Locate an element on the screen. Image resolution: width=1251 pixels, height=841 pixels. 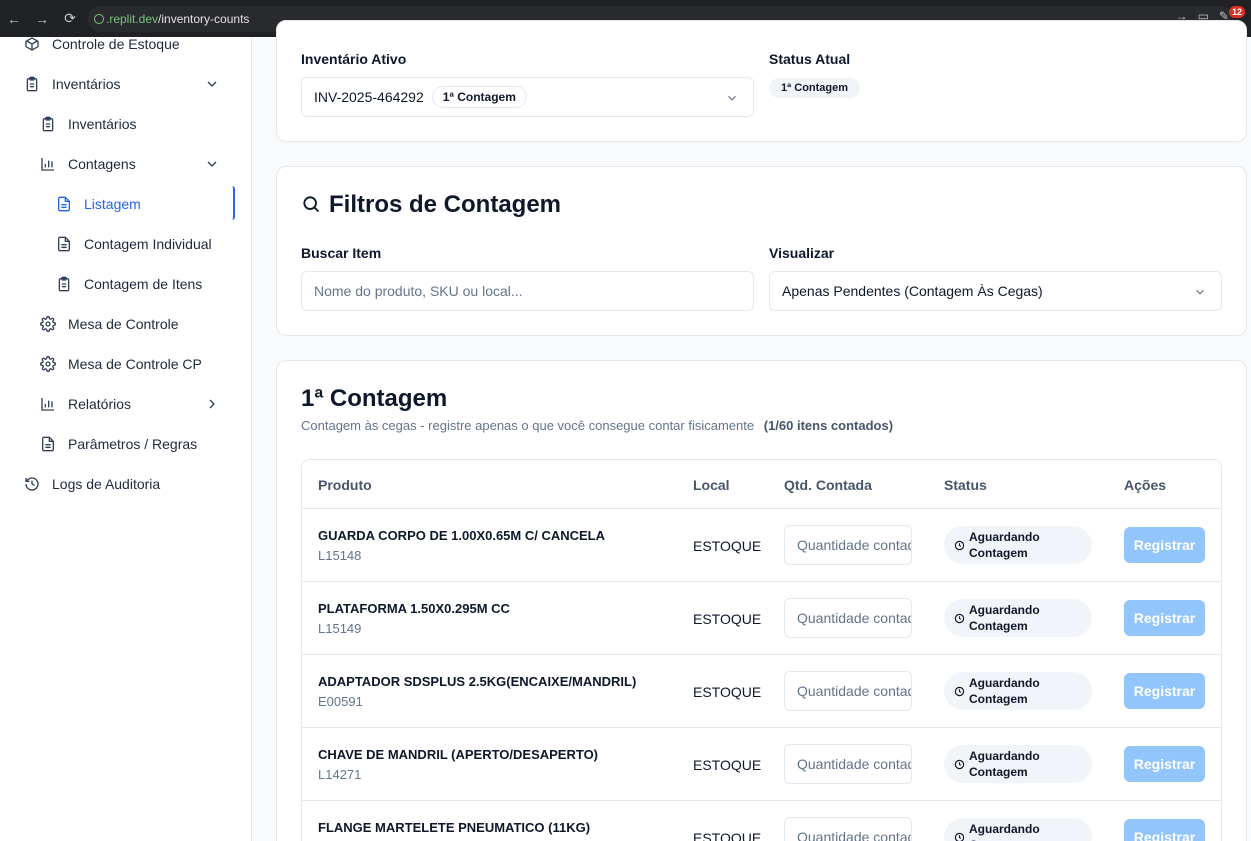
sidebar-item-inventarios: Inventários is located at coordinates (130, 124).